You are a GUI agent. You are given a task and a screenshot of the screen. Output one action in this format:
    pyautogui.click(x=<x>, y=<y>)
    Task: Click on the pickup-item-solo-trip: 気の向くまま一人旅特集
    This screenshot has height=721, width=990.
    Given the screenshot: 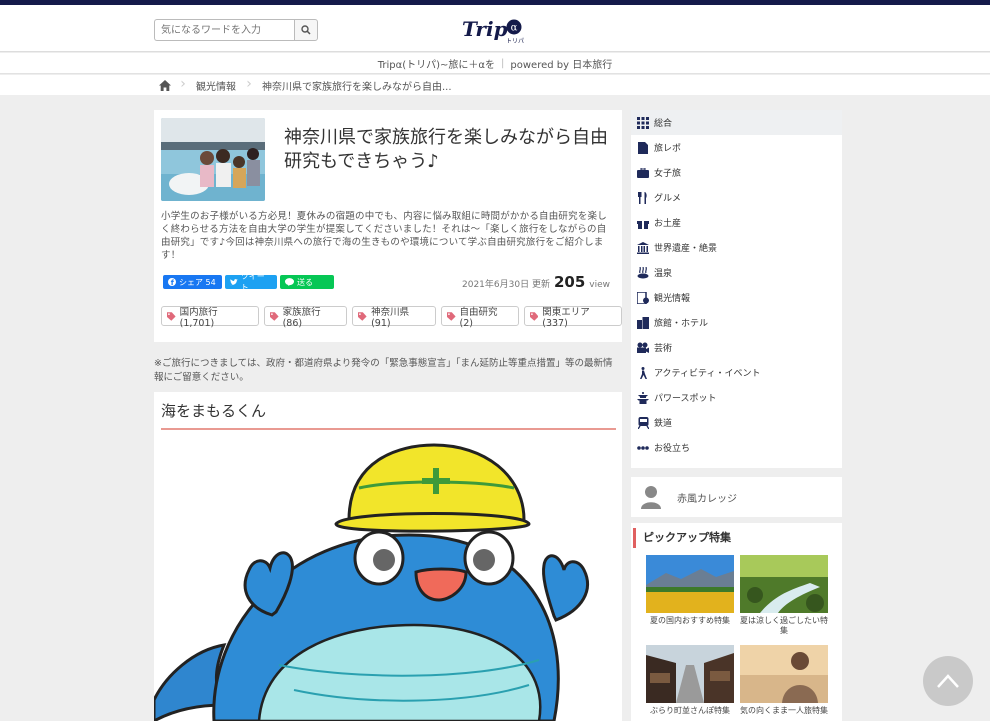 What is the action you would take?
    pyautogui.click(x=784, y=680)
    